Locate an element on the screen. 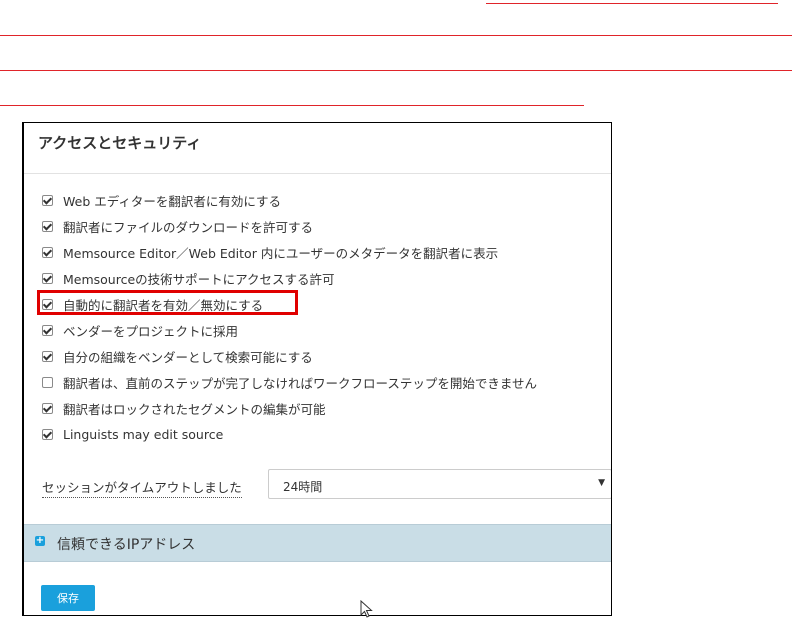 The height and width of the screenshot is (618, 792). option-label: 自分の組織をベンダーとして検索可能にする is located at coordinates (188, 357).